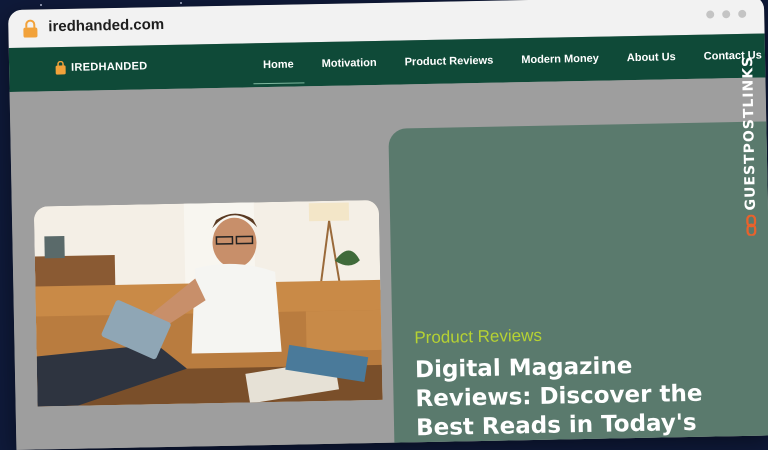 The width and height of the screenshot is (768, 450). I want to click on brand-name: IREDHANDED, so click(109, 67).